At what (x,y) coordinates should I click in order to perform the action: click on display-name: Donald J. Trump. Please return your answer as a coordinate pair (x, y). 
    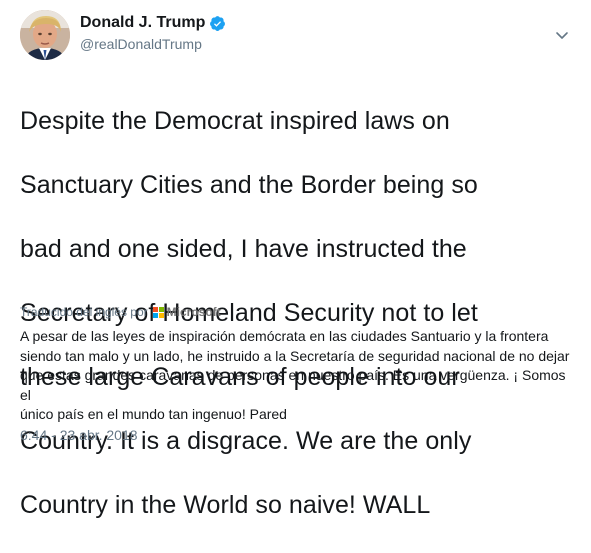
    Looking at the image, I should click on (142, 23).